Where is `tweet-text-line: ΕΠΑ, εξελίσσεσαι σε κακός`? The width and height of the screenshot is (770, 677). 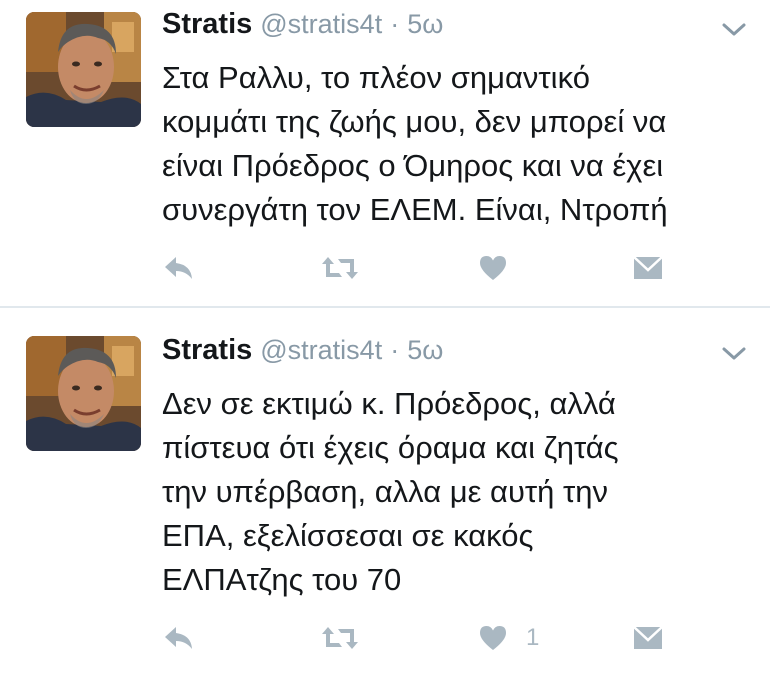
tweet-text-line: ΕΠΑ, εξελίσσεσαι σε κακός is located at coordinates (348, 535).